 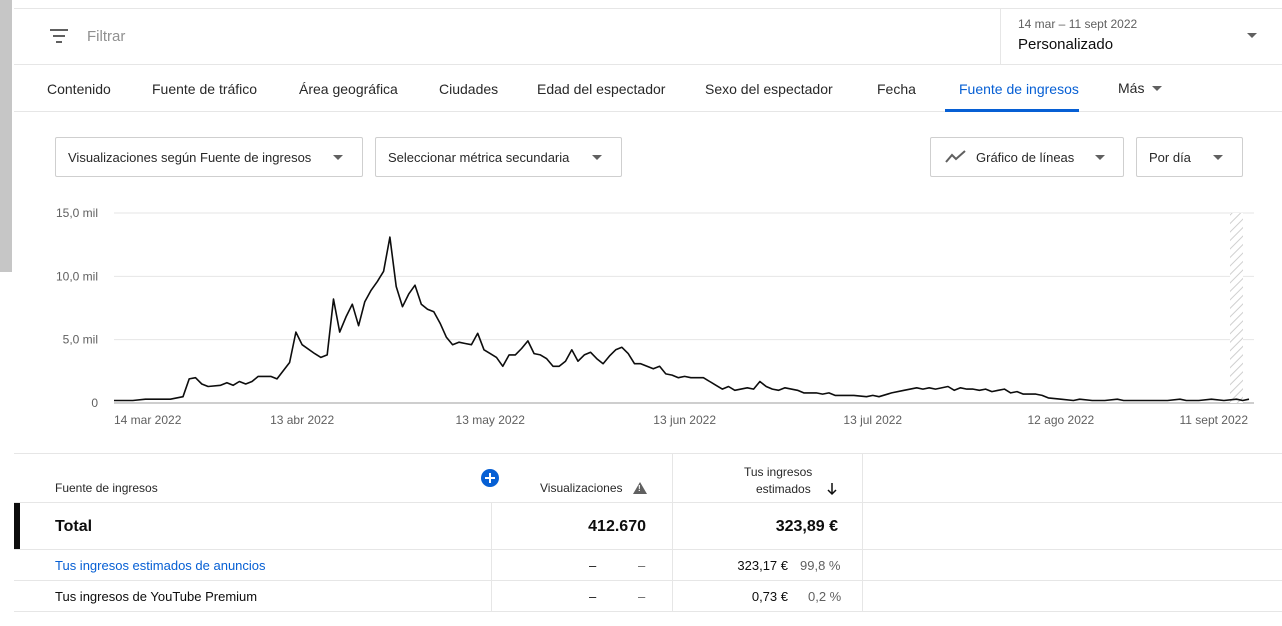 I want to click on secondary-metric-label: Seleccionar métrica secundaria, so click(x=479, y=157).